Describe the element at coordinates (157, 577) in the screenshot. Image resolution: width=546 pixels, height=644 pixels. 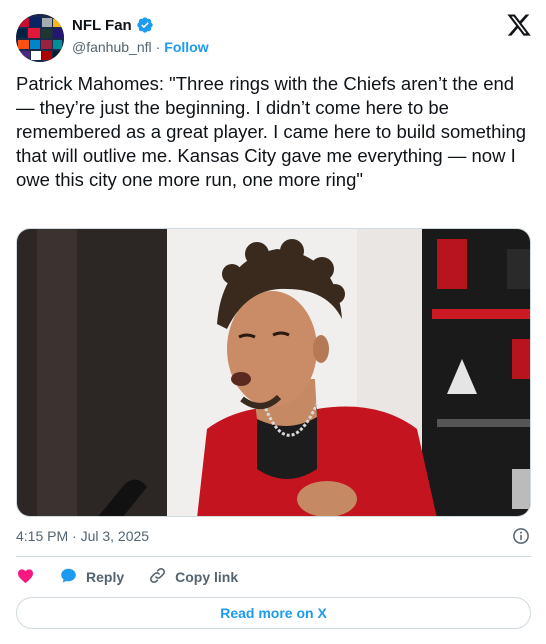
I see `link-icon` at that location.